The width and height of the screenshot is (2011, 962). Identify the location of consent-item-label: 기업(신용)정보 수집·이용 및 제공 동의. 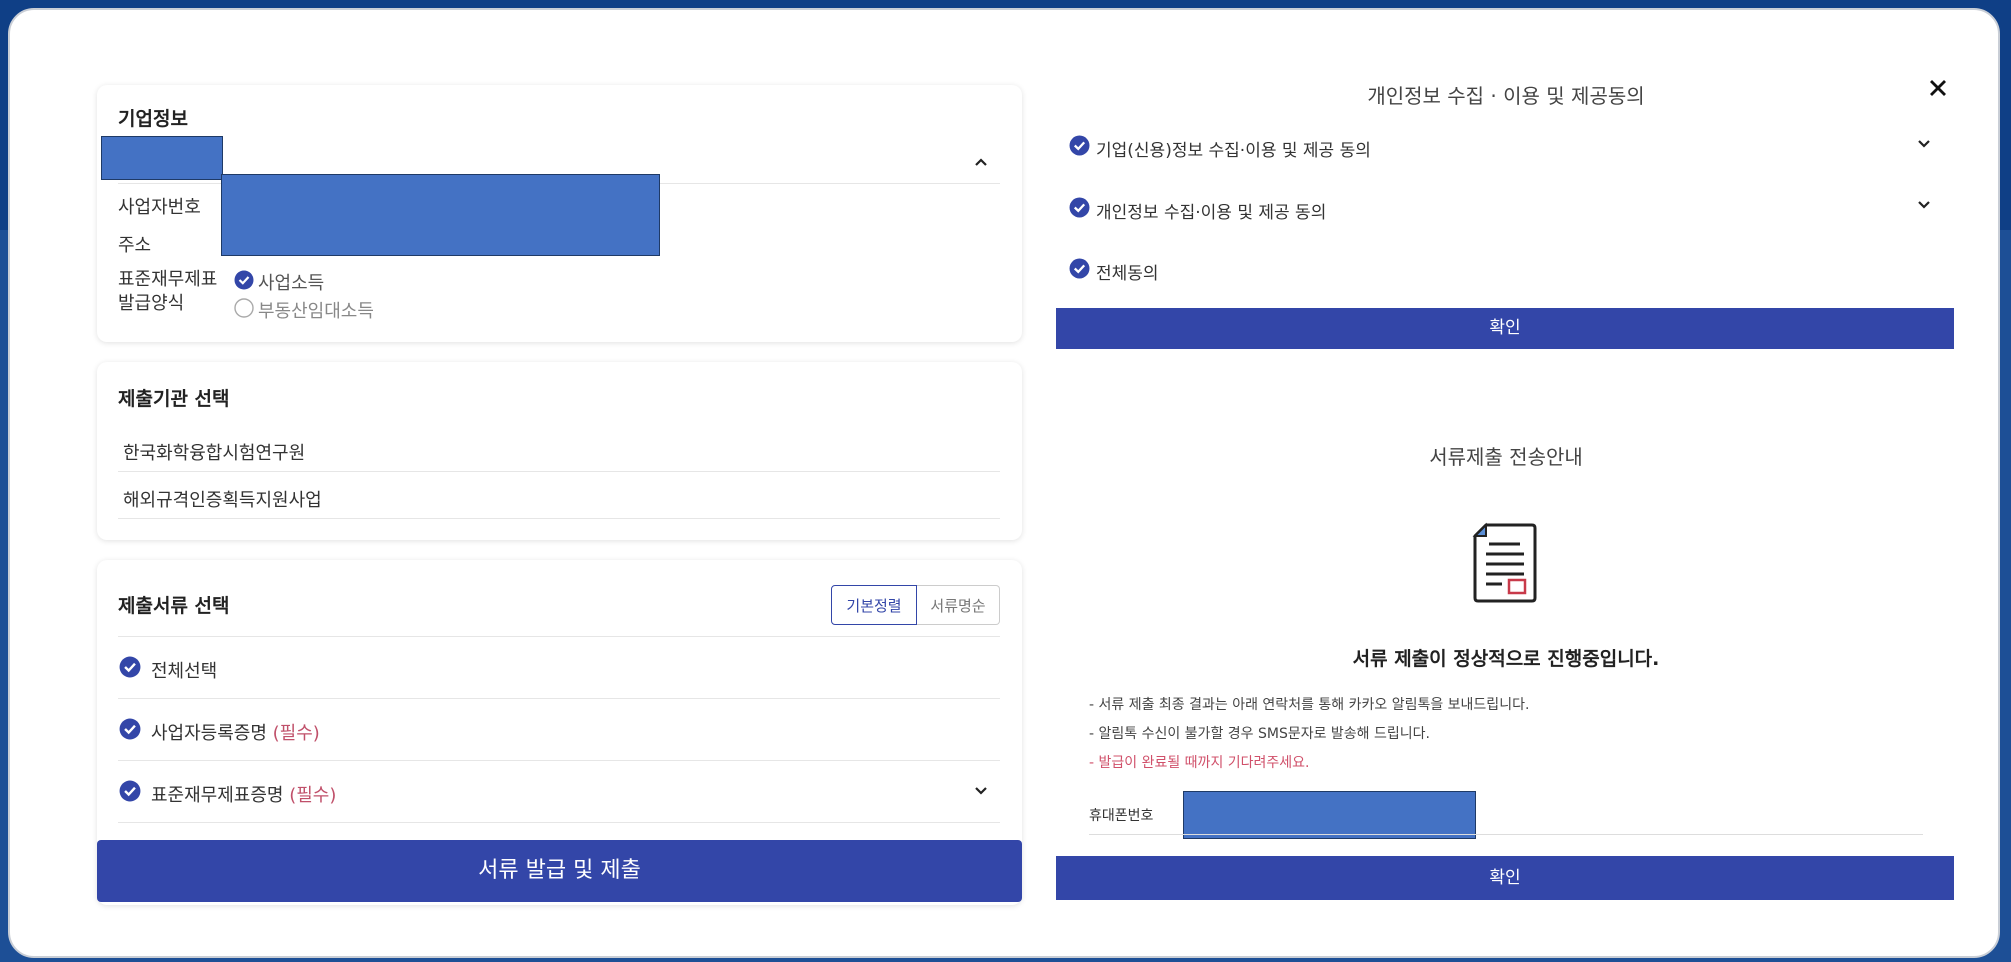
(1233, 150).